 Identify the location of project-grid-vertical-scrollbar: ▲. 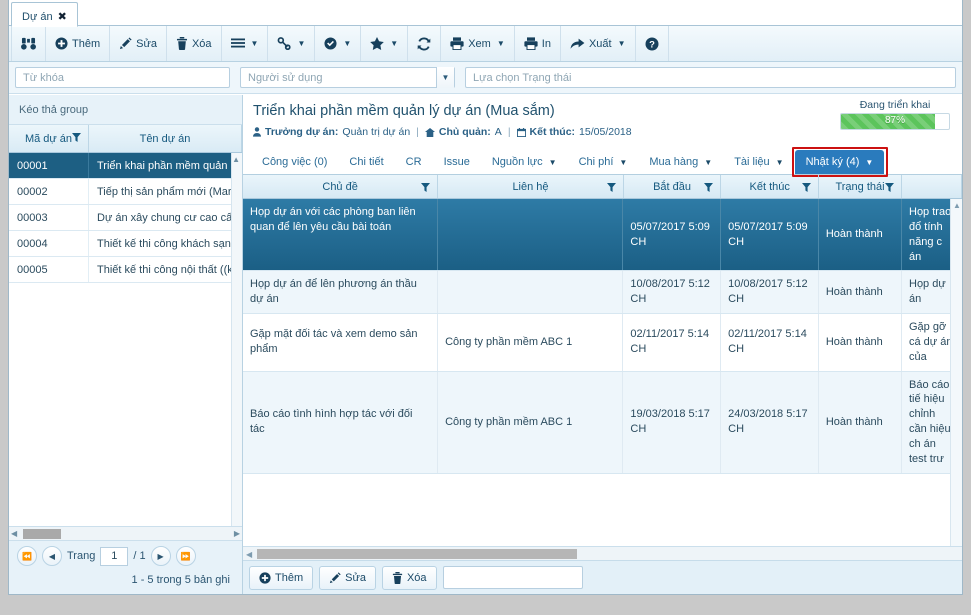
(236, 339).